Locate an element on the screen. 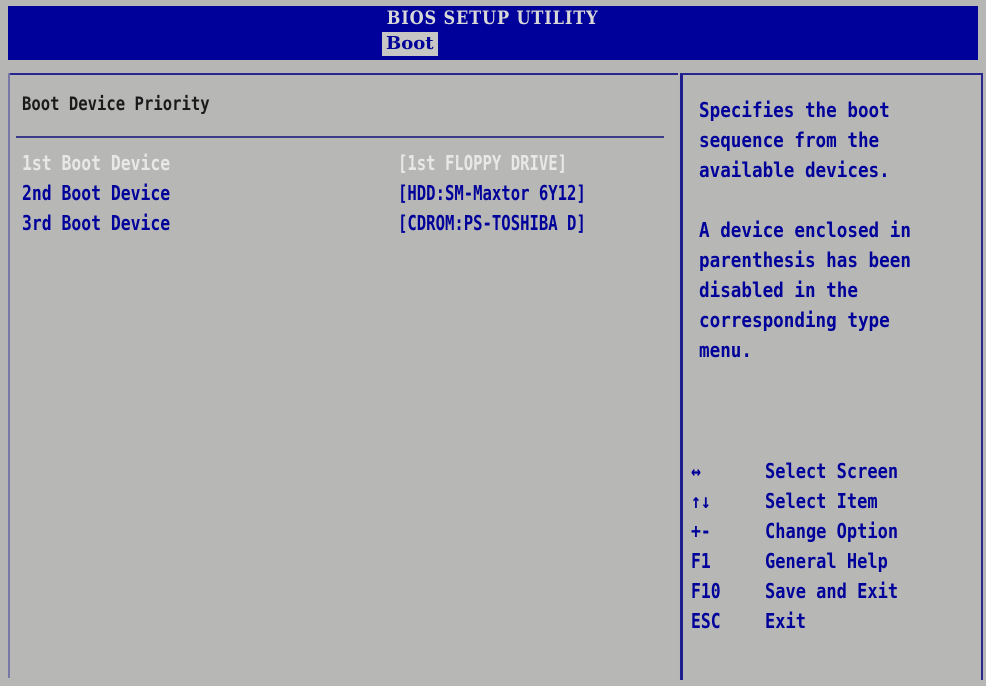 This screenshot has height=686, width=986. key-hint-select-item: ↑↓ Select Item is located at coordinates (836, 501).